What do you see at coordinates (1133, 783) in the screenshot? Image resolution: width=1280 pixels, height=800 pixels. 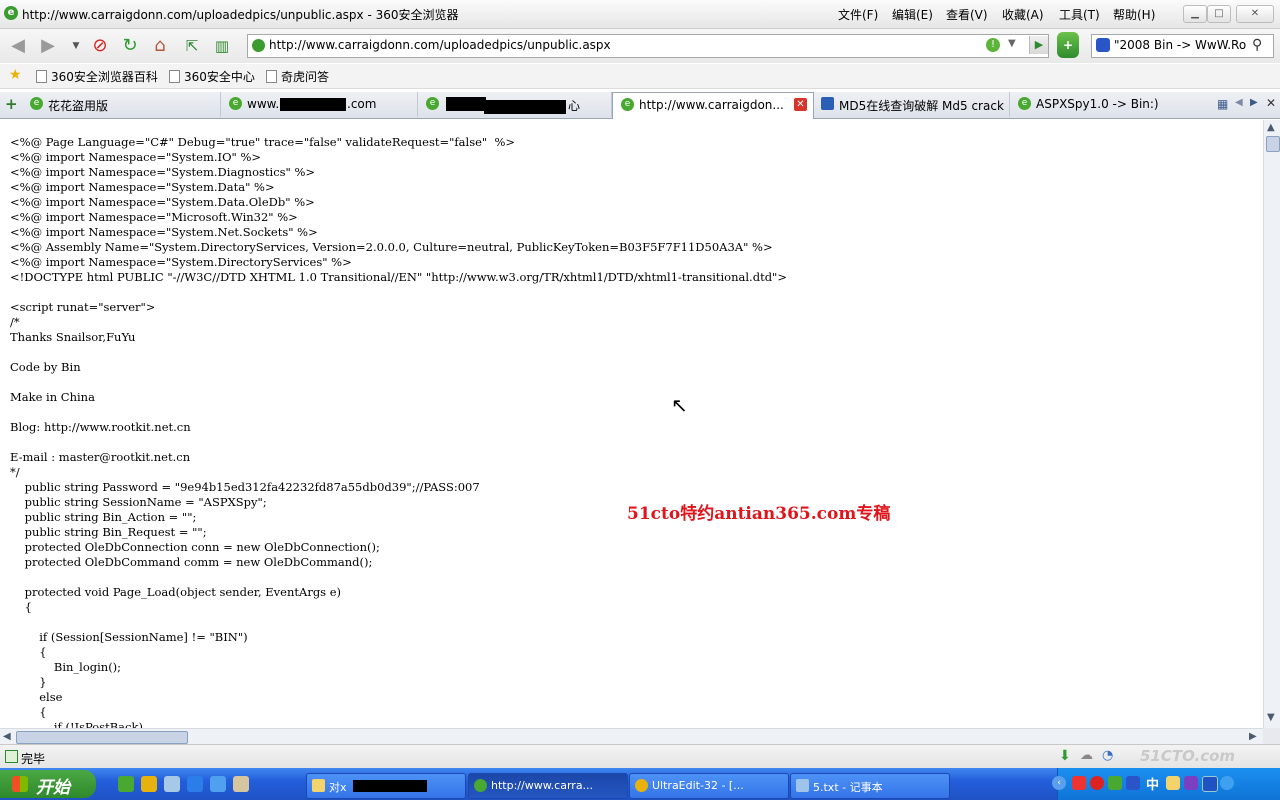 I see `tray-network-icon` at bounding box center [1133, 783].